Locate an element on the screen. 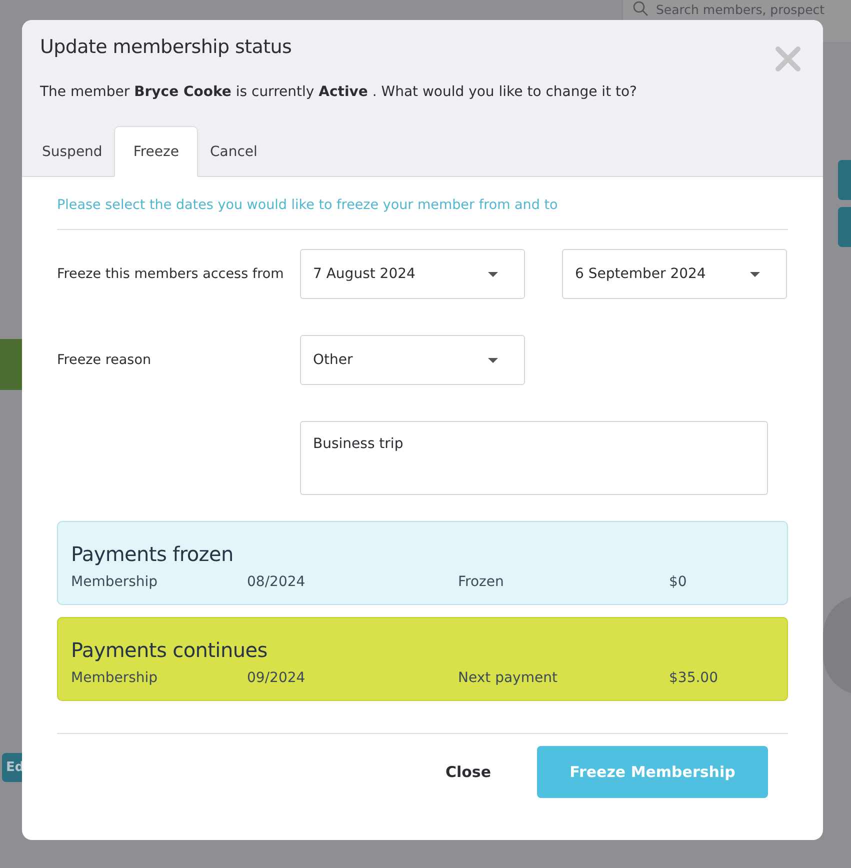  search-icon is located at coordinates (640, 8).